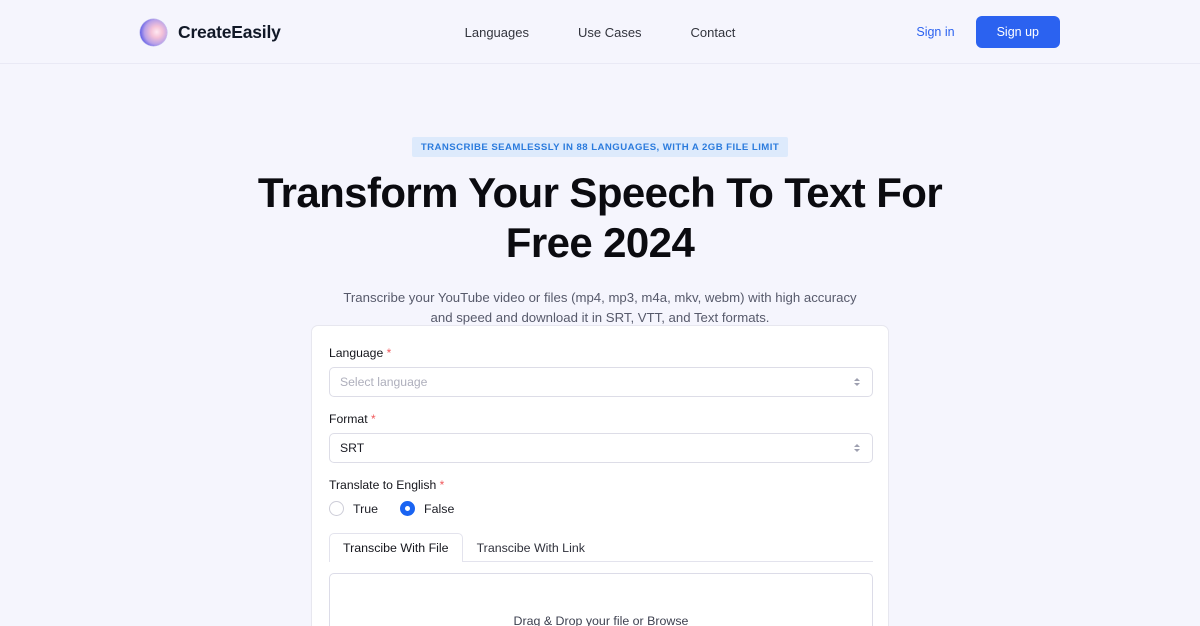 Image resolution: width=1200 pixels, height=626 pixels. I want to click on translate-required-mark: *, so click(442, 485).